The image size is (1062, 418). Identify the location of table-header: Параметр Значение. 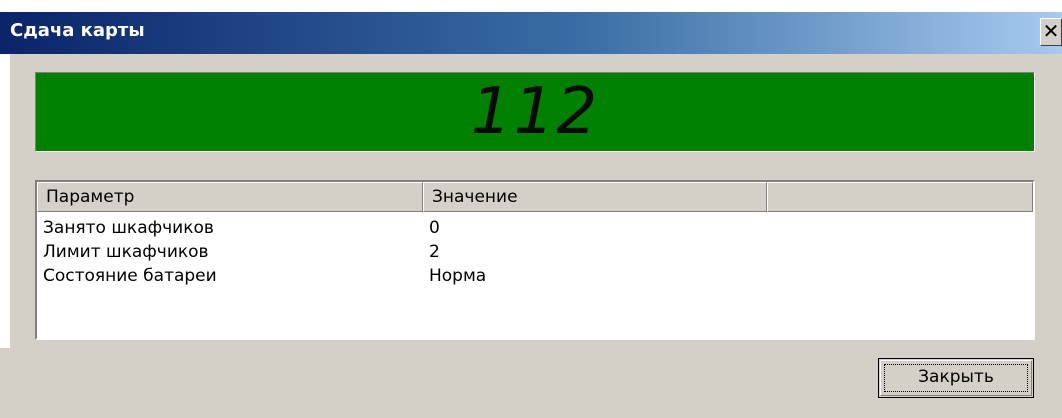
(535, 198).